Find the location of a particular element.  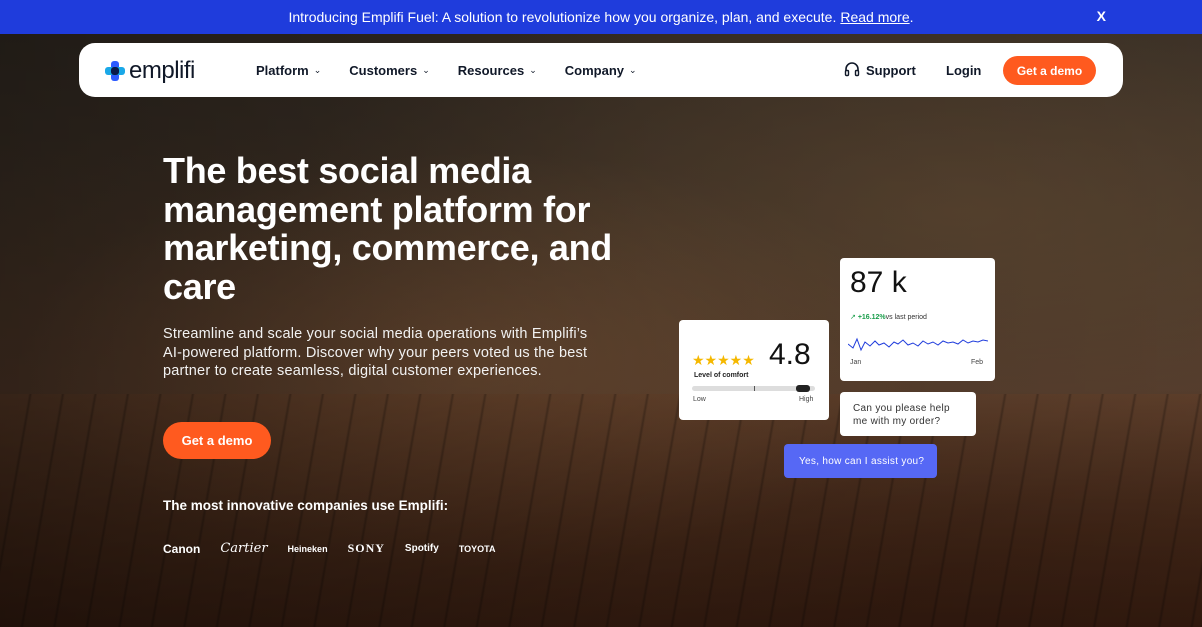

stat-card: 87 k ↗ +16.12%vs last period Jan Feb is located at coordinates (917, 319).